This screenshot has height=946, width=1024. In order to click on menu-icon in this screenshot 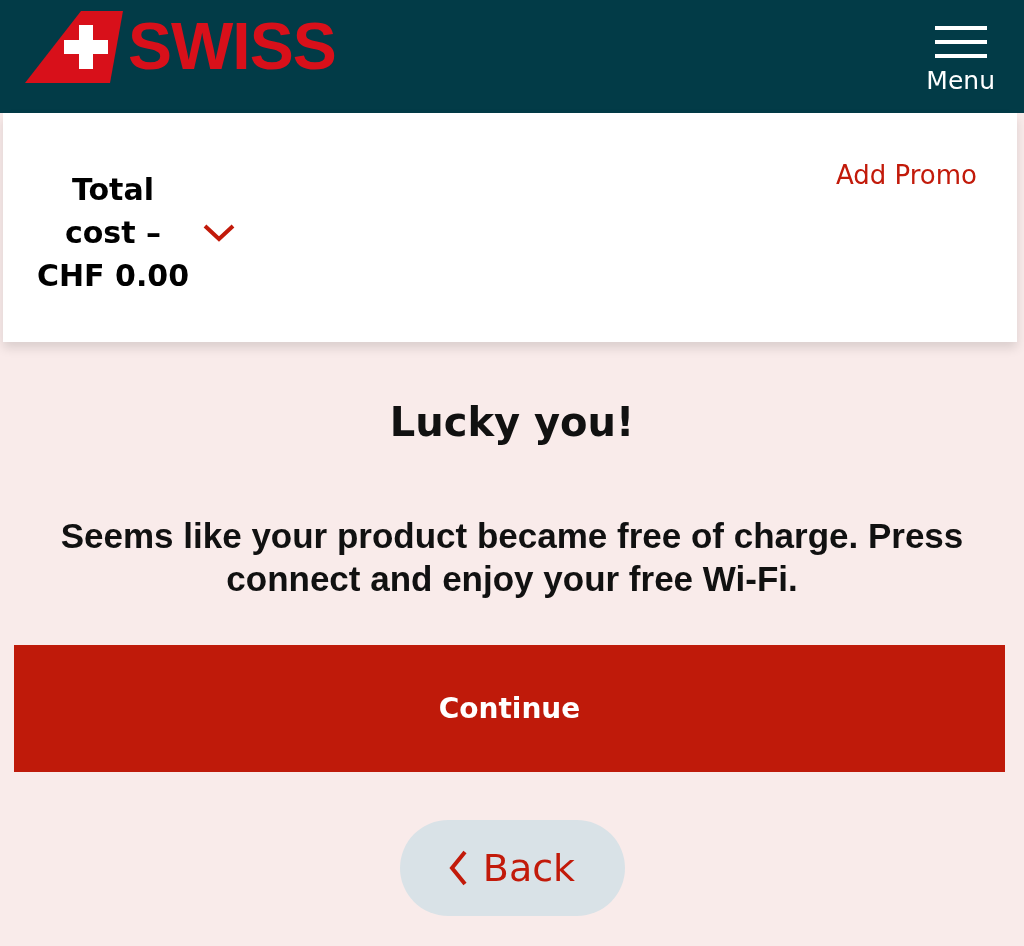, I will do `click(960, 42)`.